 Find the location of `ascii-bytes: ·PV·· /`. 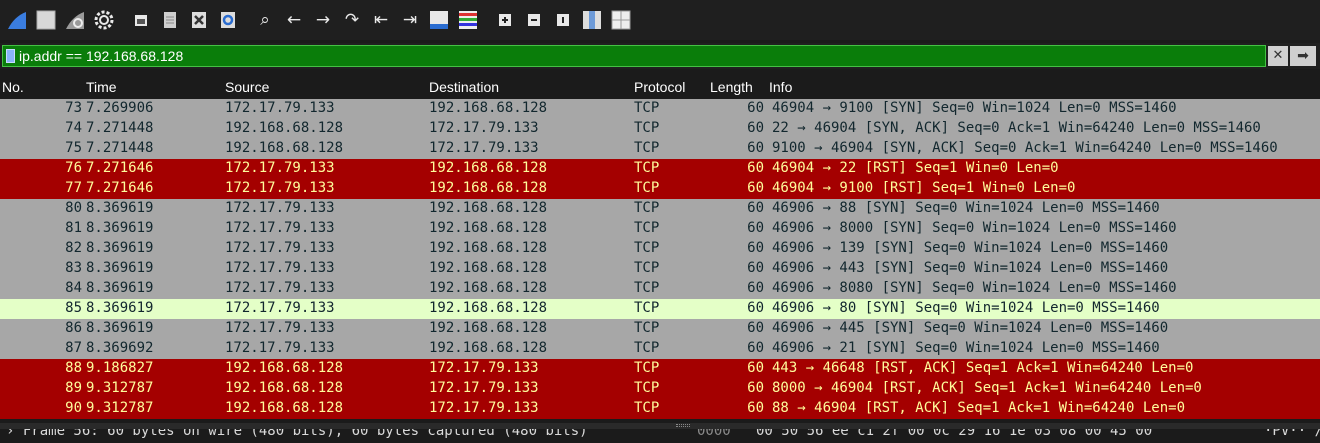

ascii-bytes: ·PV·· / is located at coordinates (1292, 434).